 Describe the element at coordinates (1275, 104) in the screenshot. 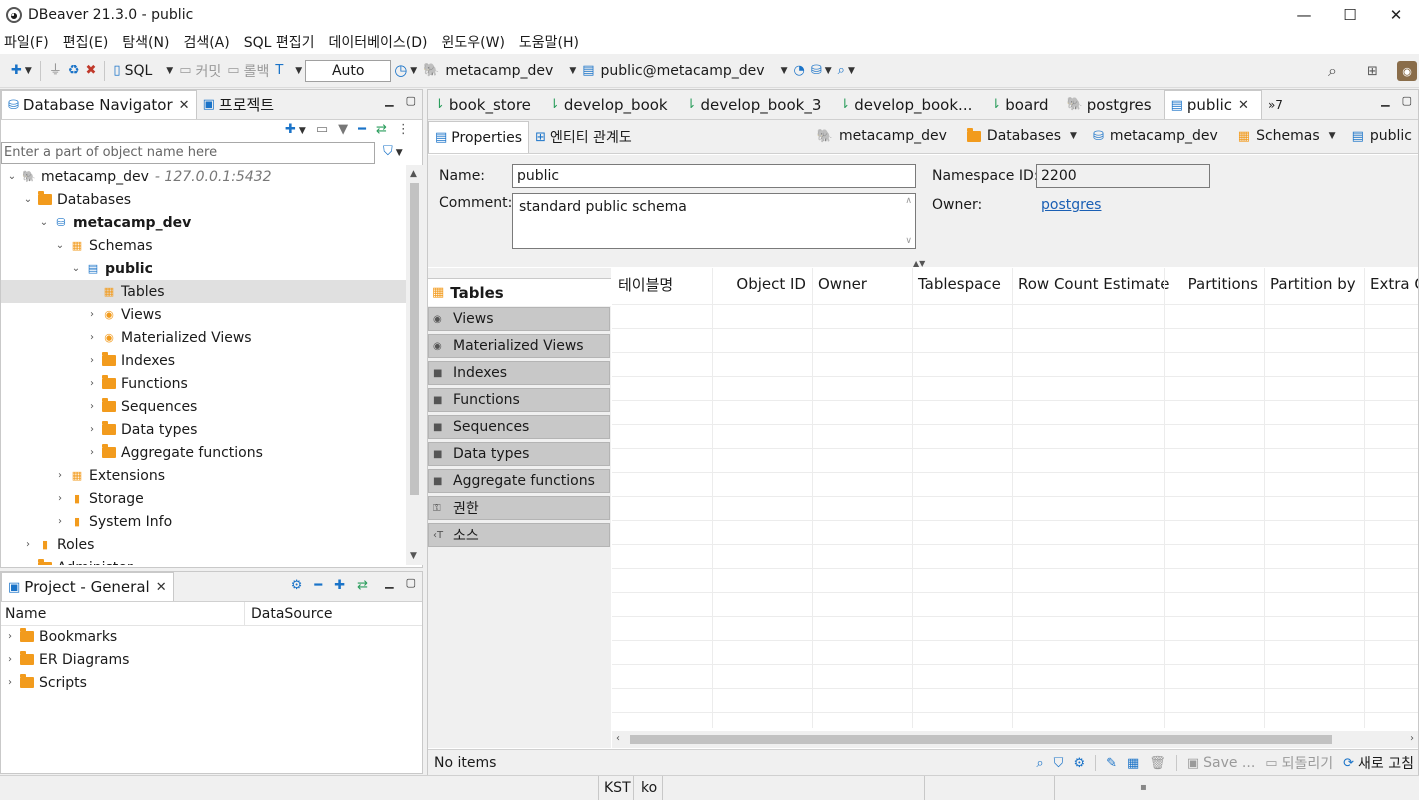

I see `tab-overflow-button: »7` at that location.